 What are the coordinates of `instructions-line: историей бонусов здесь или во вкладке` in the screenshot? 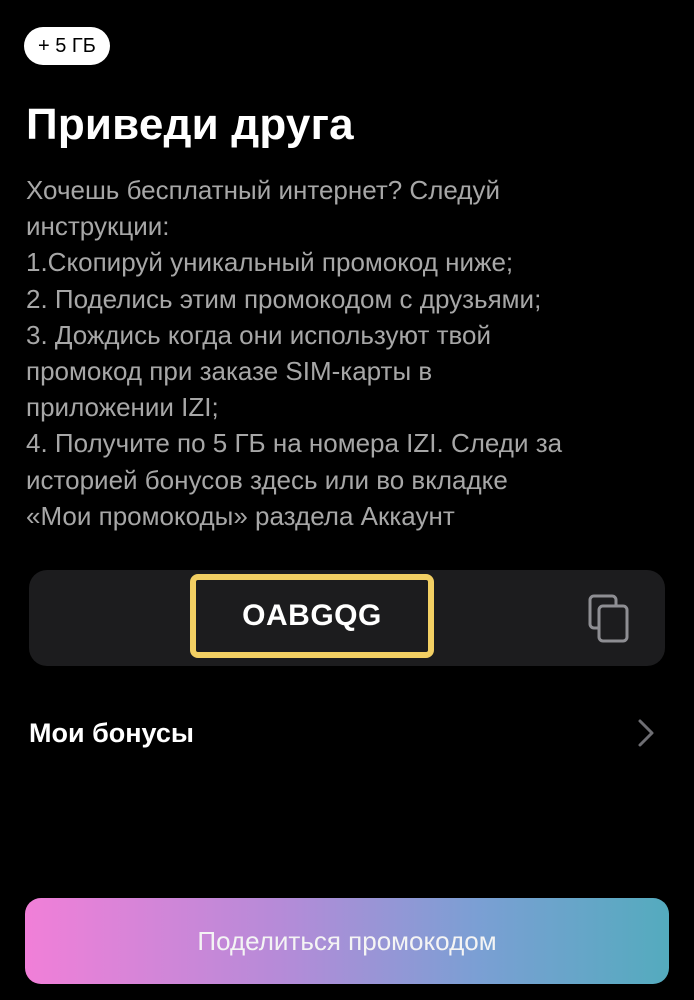 It's located at (267, 479).